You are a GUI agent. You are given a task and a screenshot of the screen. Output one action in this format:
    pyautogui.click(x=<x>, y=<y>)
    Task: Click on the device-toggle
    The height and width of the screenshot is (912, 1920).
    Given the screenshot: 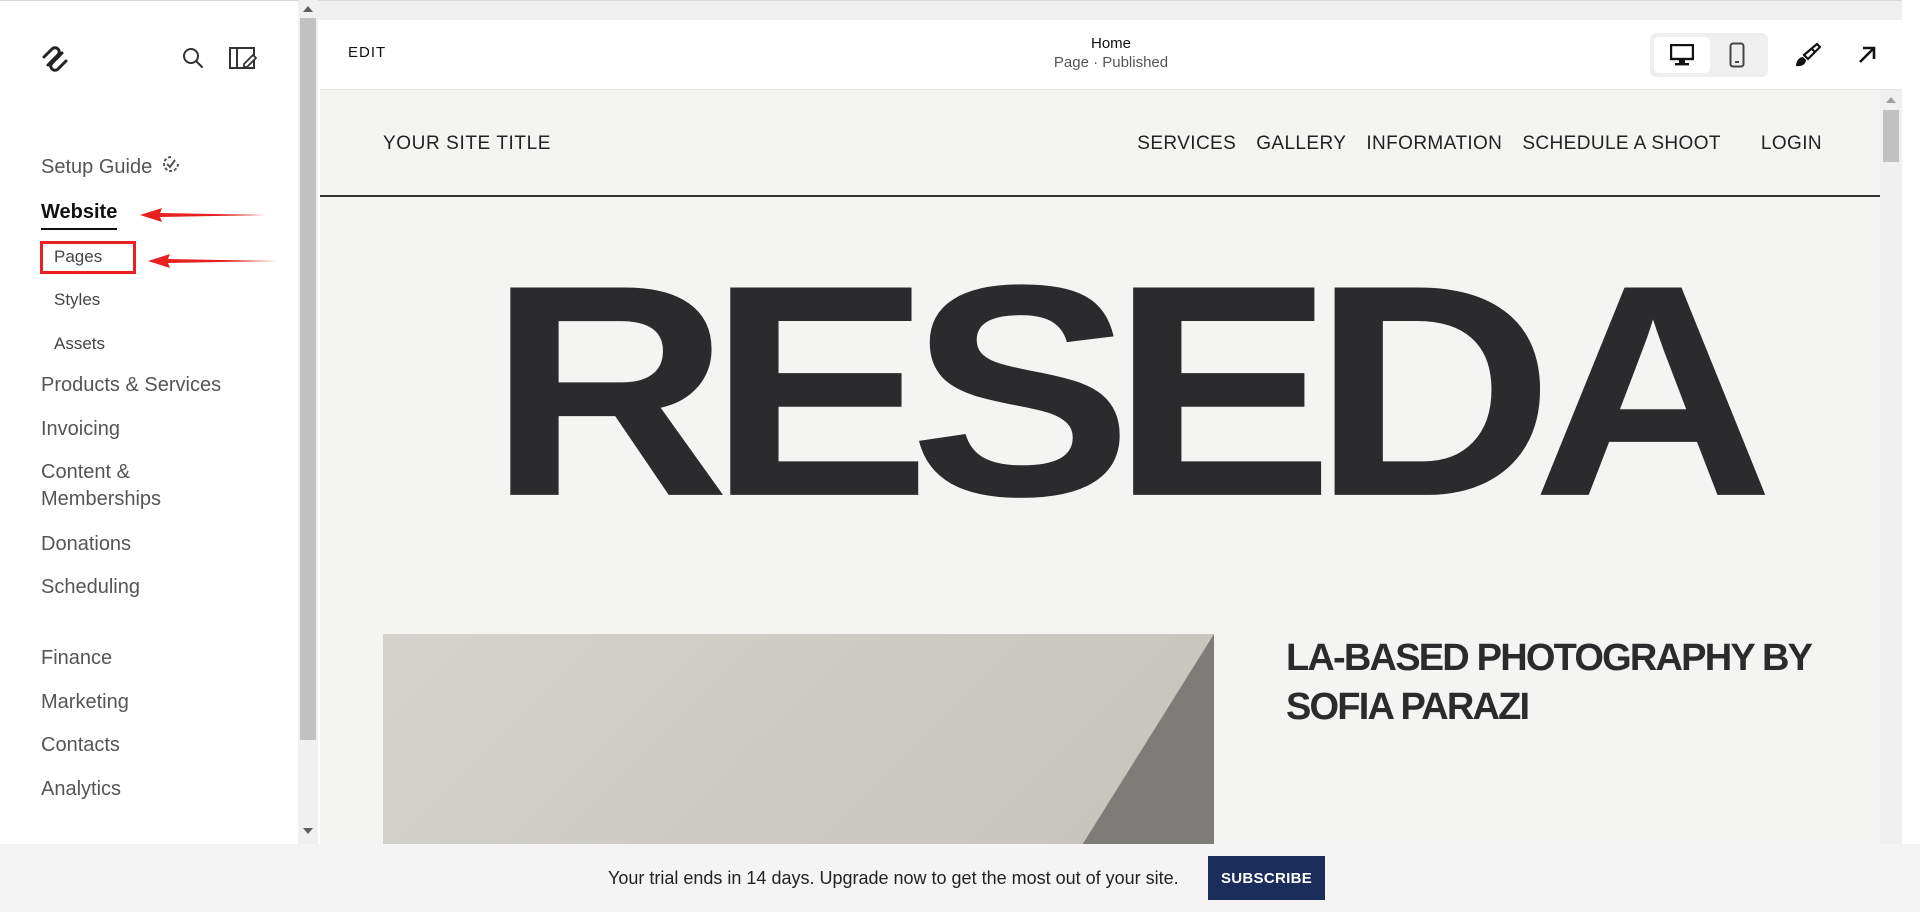 What is the action you would take?
    pyautogui.click(x=1709, y=55)
    